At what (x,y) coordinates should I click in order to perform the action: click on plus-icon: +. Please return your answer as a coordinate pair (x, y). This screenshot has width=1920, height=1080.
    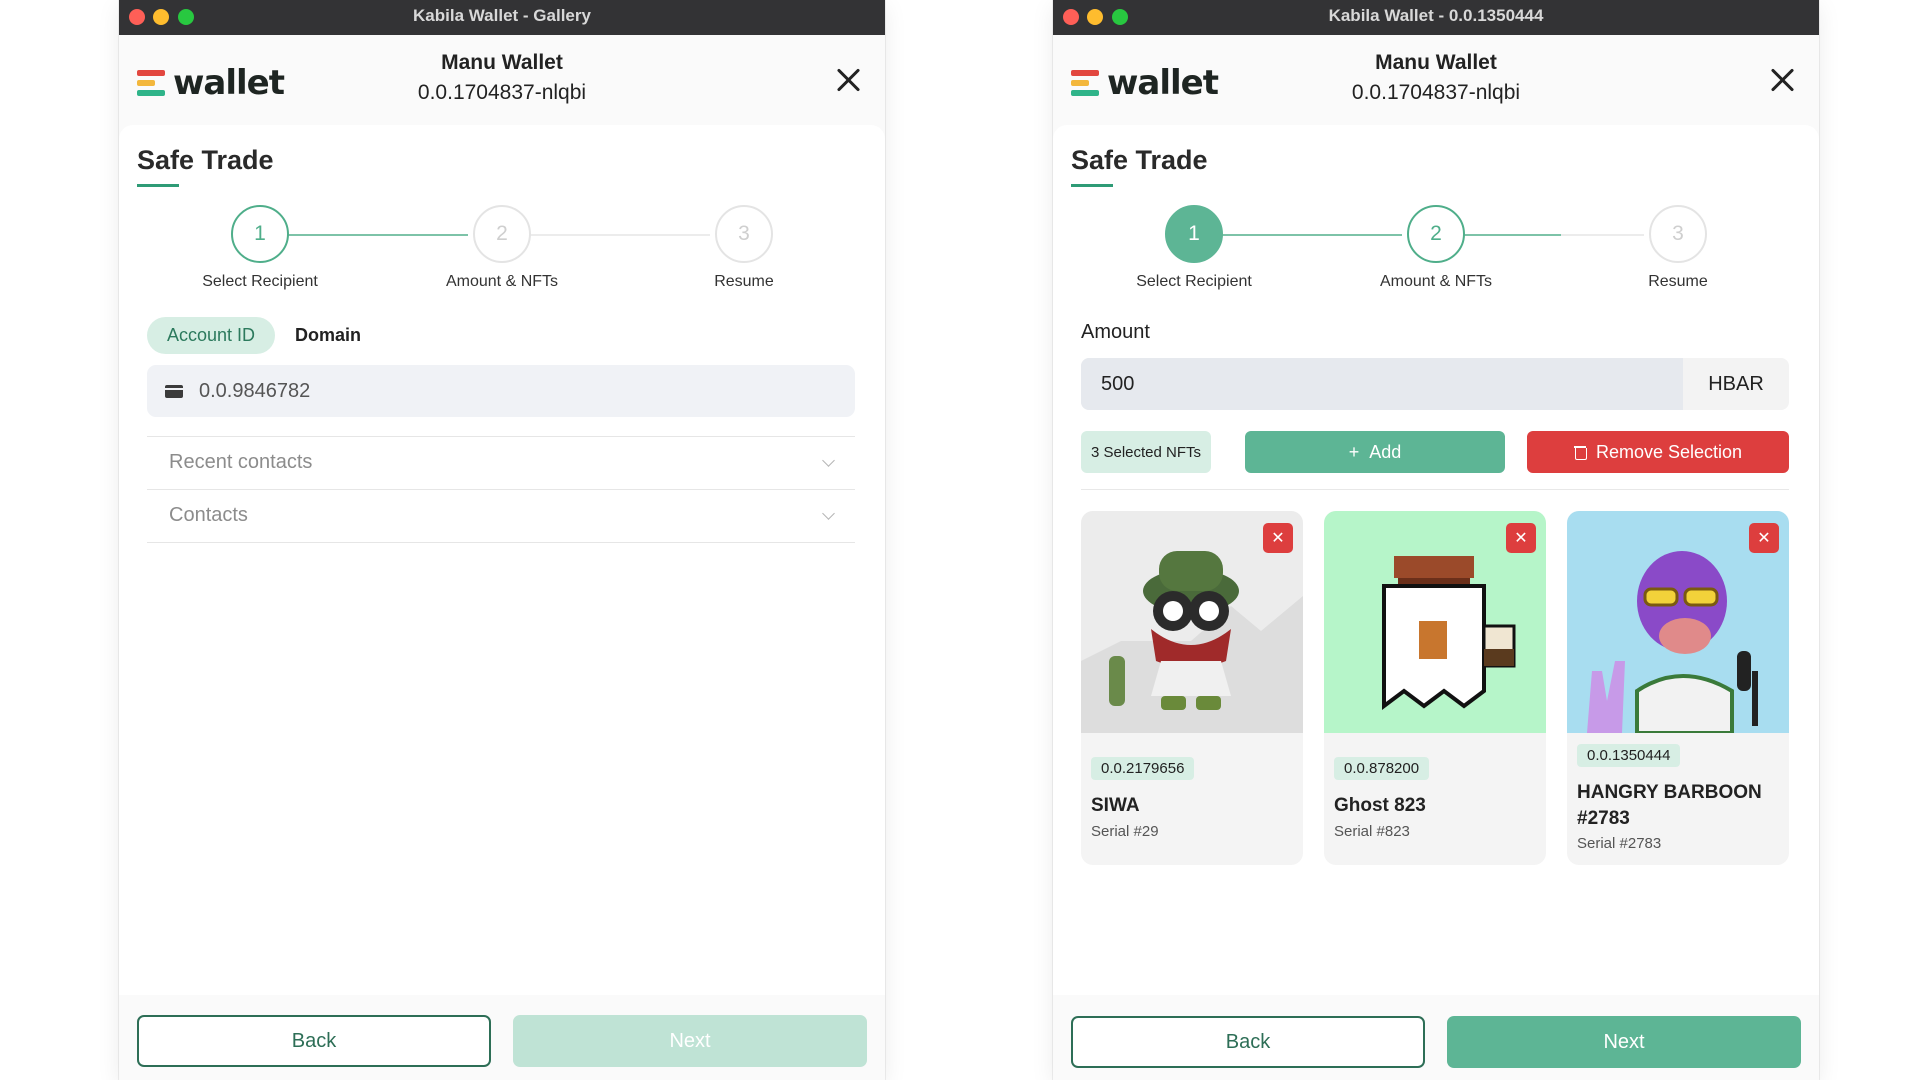
    Looking at the image, I should click on (1354, 451).